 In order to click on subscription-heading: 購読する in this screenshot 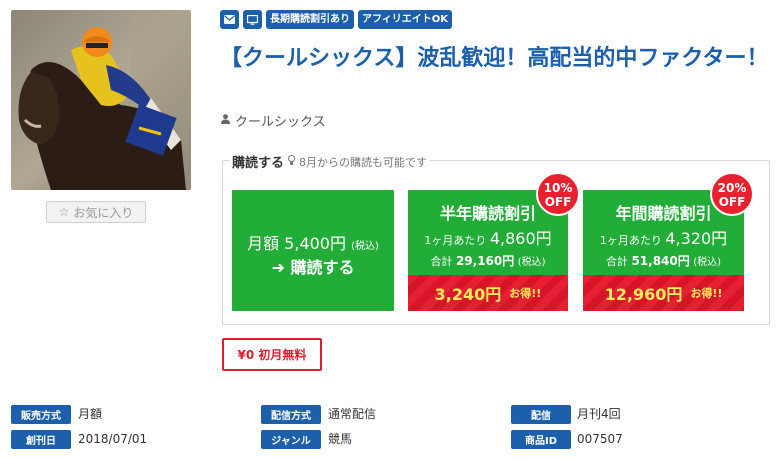, I will do `click(258, 163)`.